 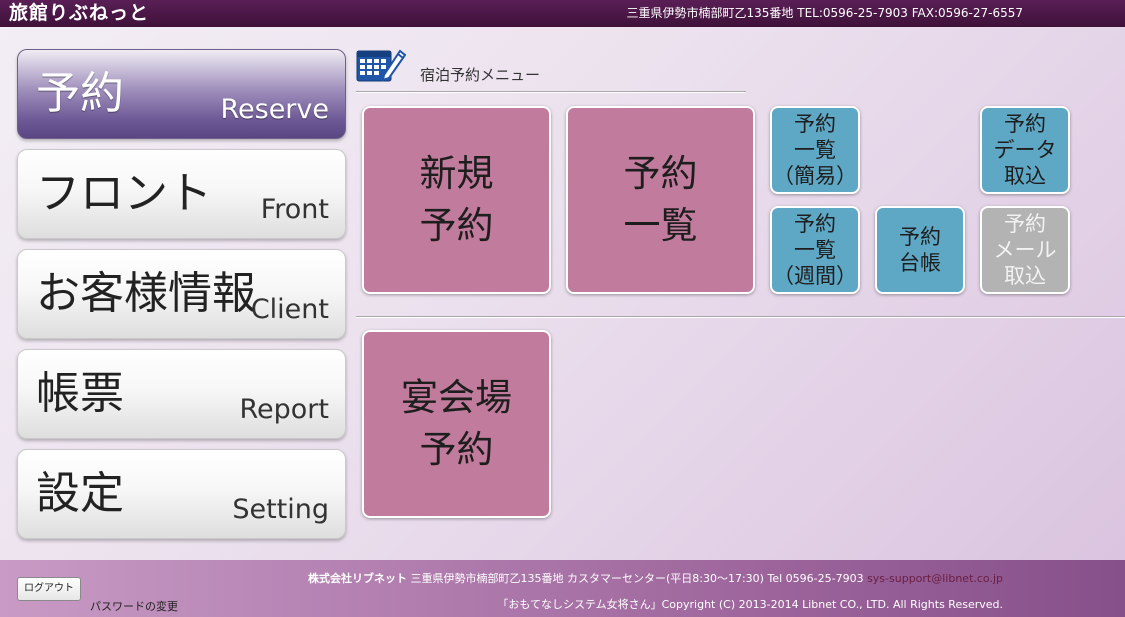 I want to click on tile-label: 予約 データ 取込, so click(x=1025, y=150).